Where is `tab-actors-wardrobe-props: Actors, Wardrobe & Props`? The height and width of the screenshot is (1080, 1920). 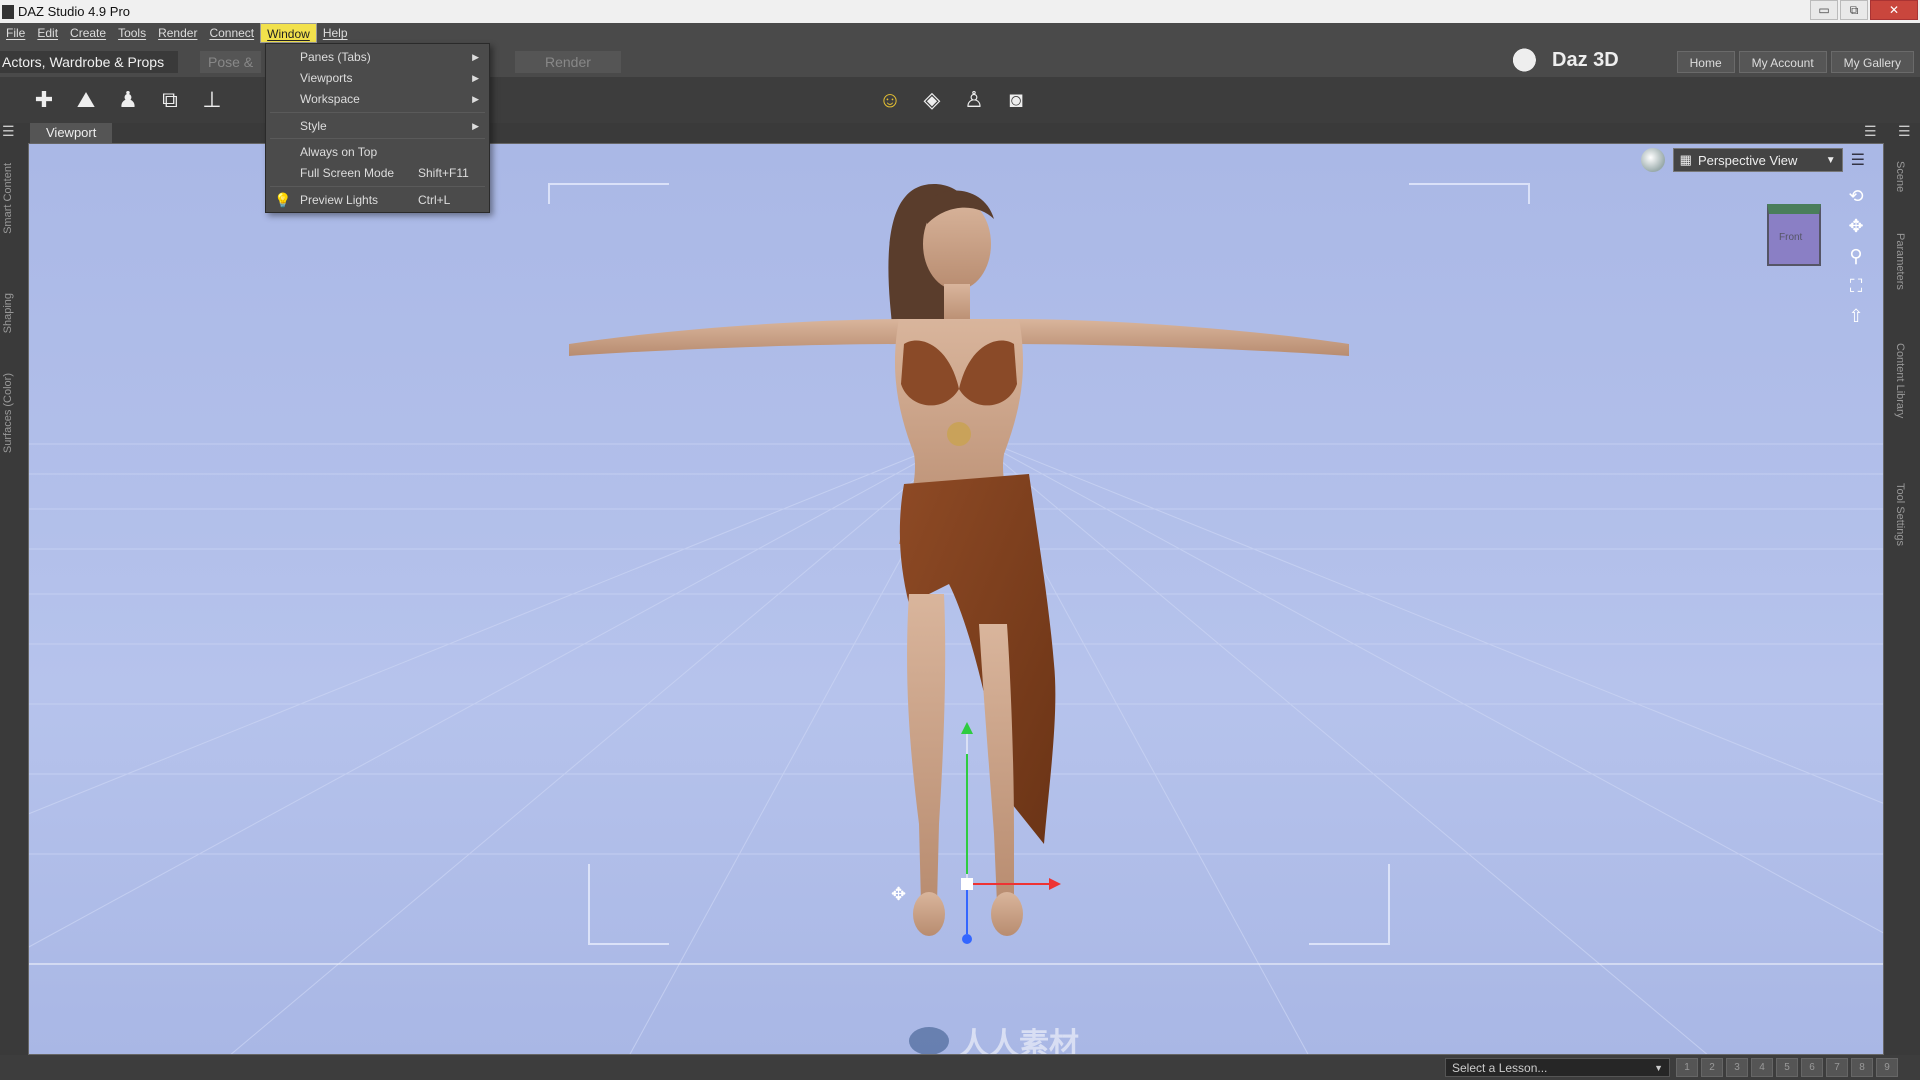
tab-actors-wardrobe-props: Actors, Wardrobe & Props is located at coordinates (89, 62).